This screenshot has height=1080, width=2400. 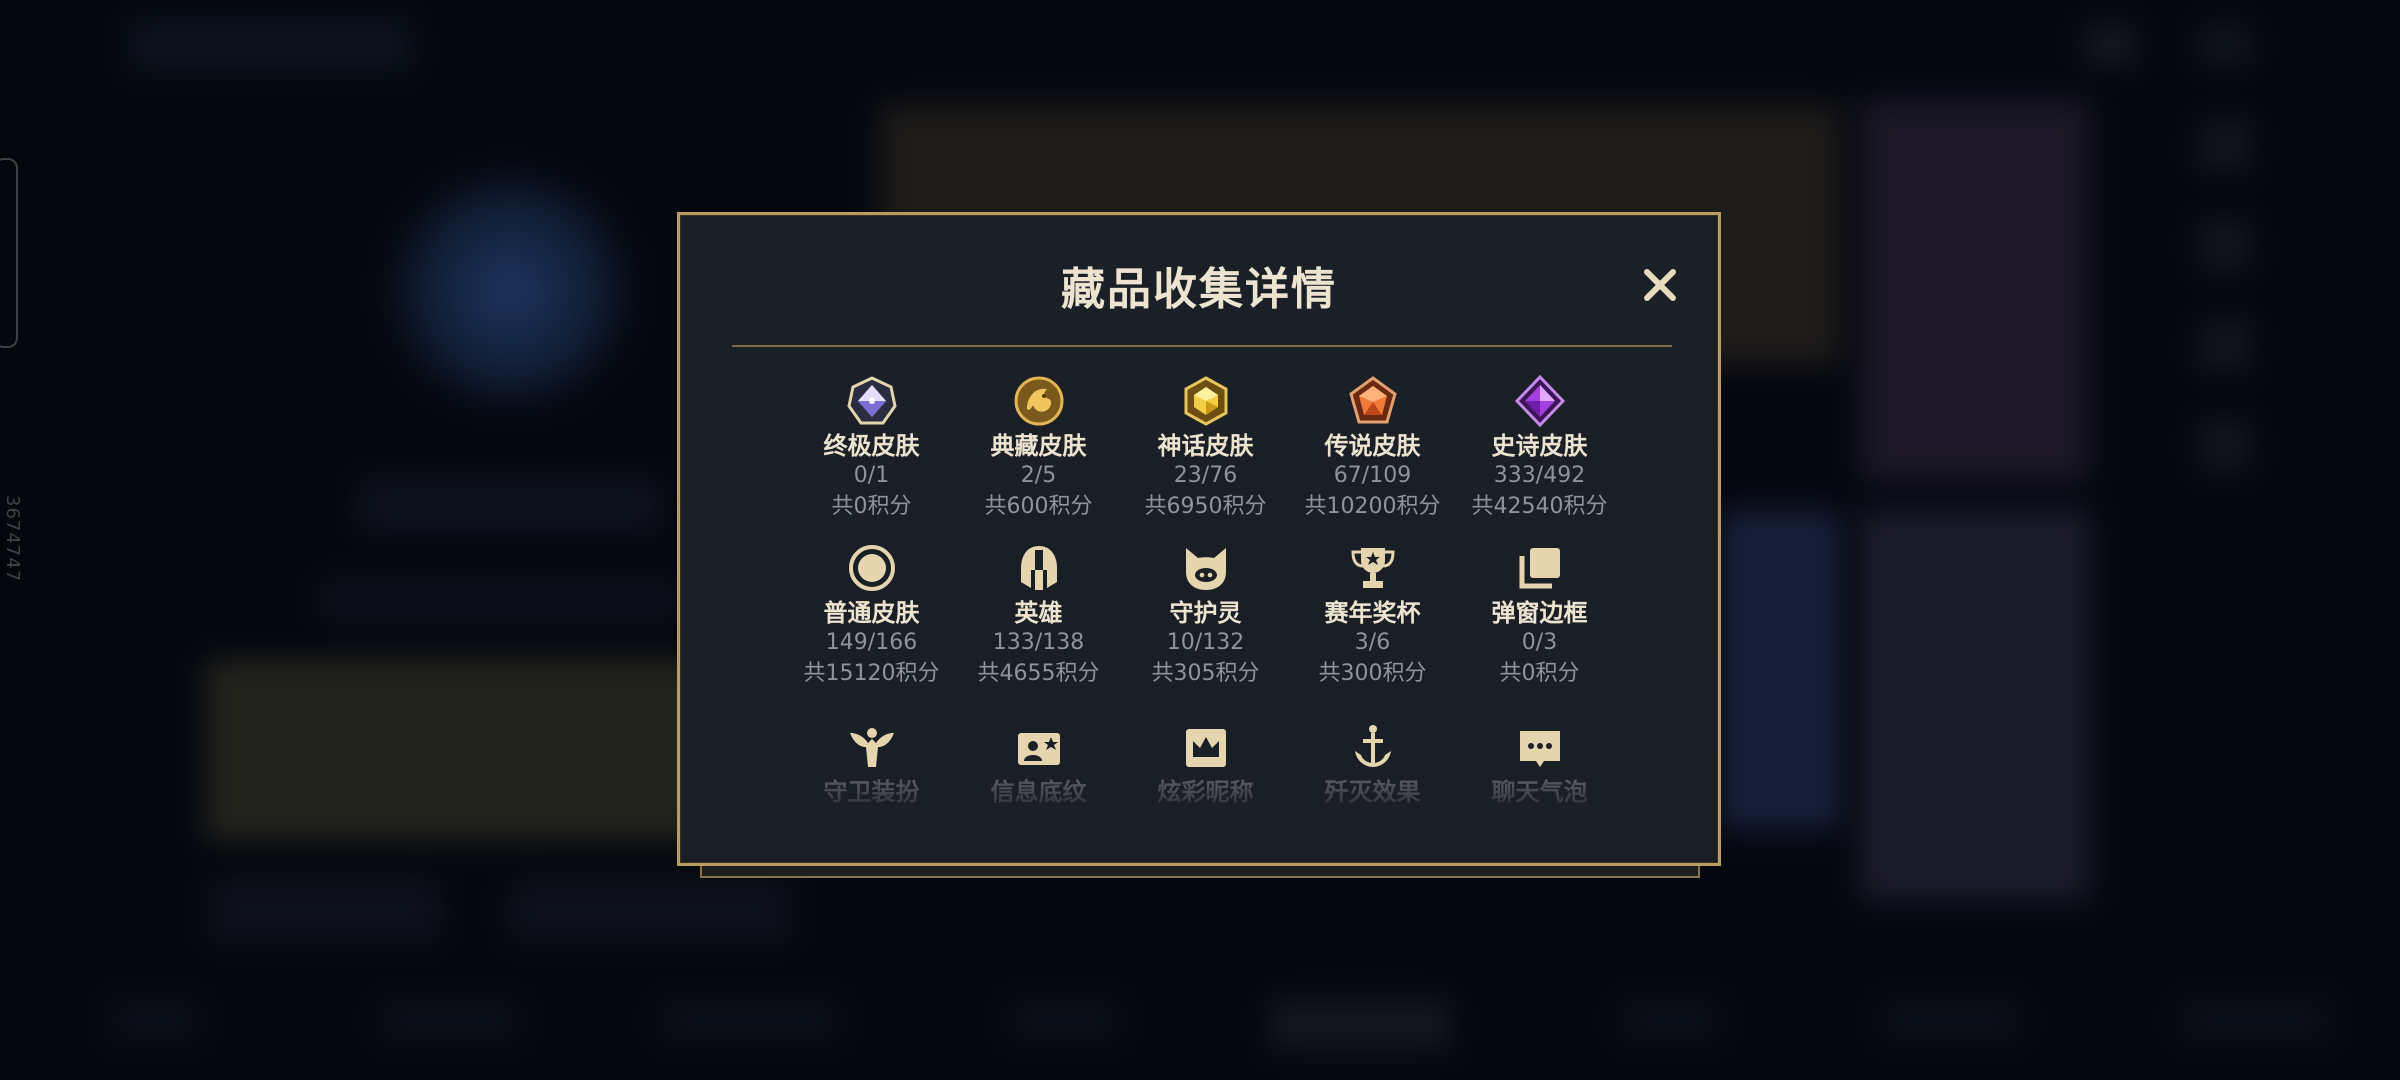 I want to click on collection-item-epic-skin: 史诗皮肤 333/492 共42540积分, so click(x=1539, y=452).